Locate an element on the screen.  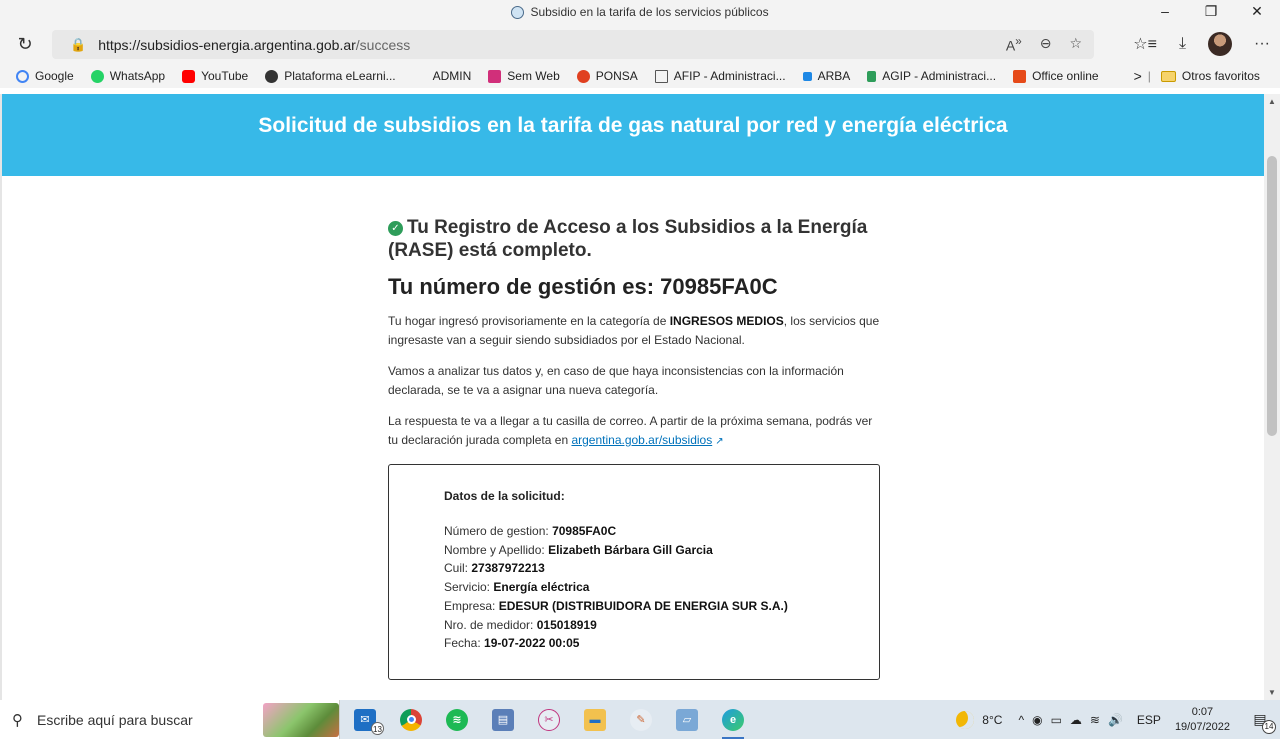
detail-value: Energía eléctrica is located at coordinates (541, 587).